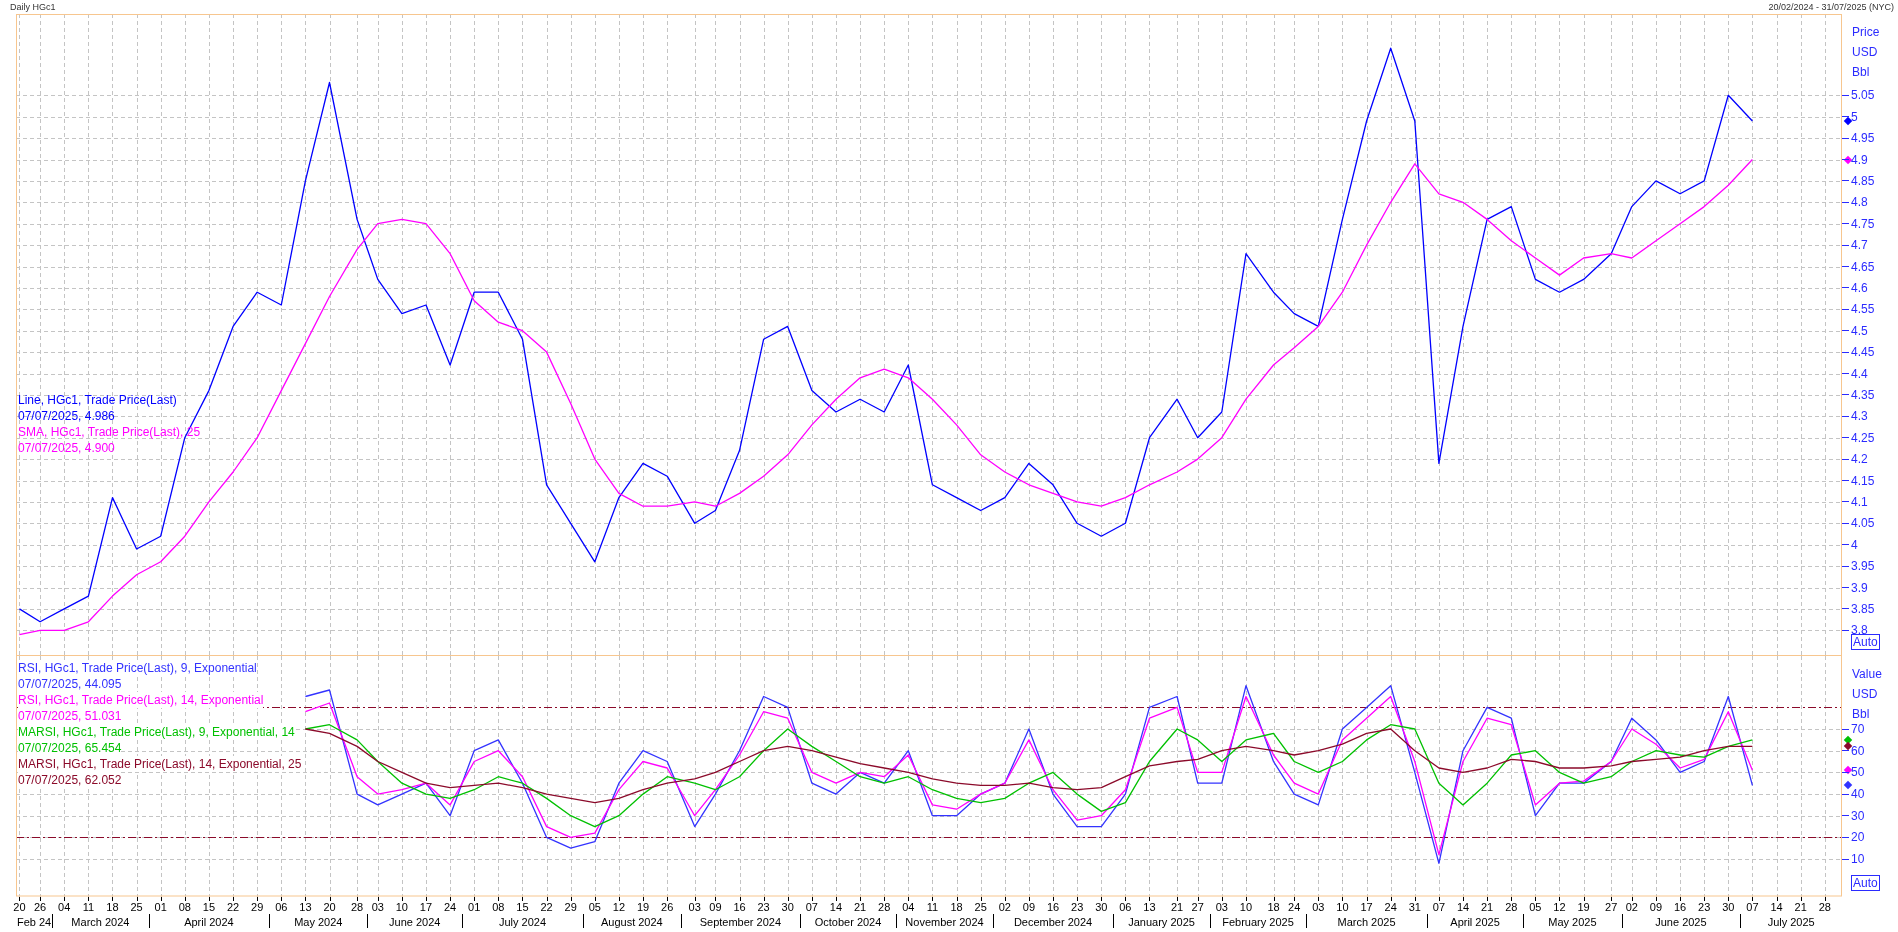  Describe the element at coordinates (1859, 202) in the screenshot. I see `axis-label: 4.8` at that location.